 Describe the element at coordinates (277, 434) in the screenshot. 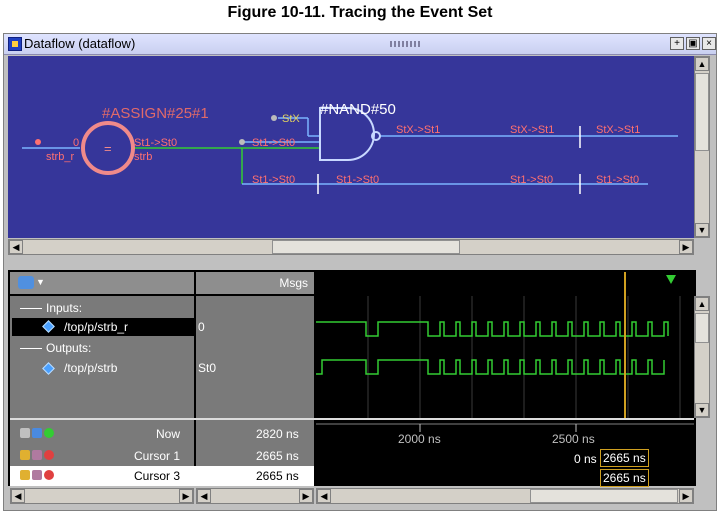

I see `now-value: 2820 ns` at that location.